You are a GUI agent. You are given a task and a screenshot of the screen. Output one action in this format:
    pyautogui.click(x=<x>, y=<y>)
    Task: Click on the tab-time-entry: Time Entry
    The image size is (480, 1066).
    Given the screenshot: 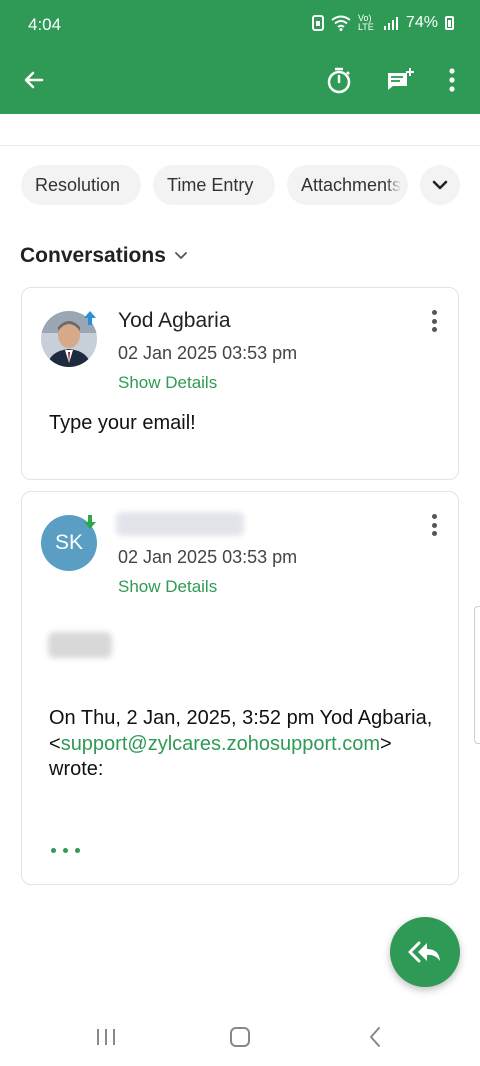 What is the action you would take?
    pyautogui.click(x=214, y=185)
    